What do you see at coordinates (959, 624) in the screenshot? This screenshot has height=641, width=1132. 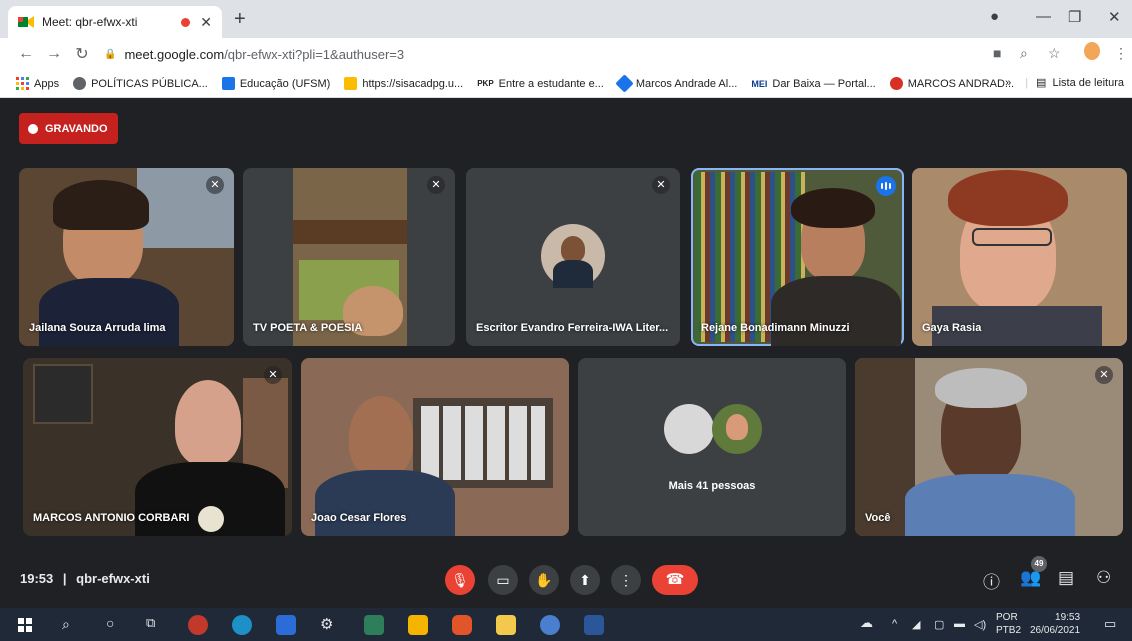 I see `battery-icon: ▬` at bounding box center [959, 624].